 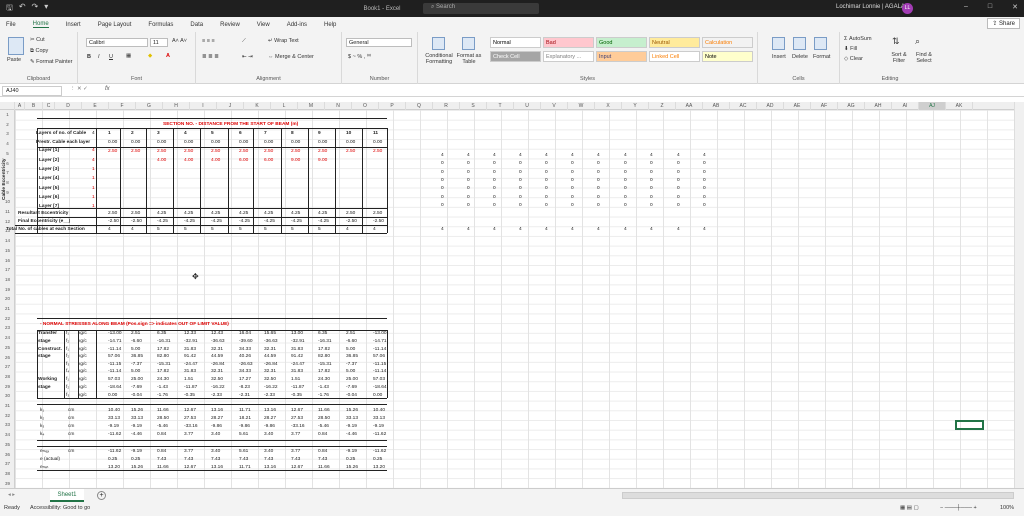 What do you see at coordinates (93, 179) in the screenshot?
I see `layer-count: 1` at bounding box center [93, 179].